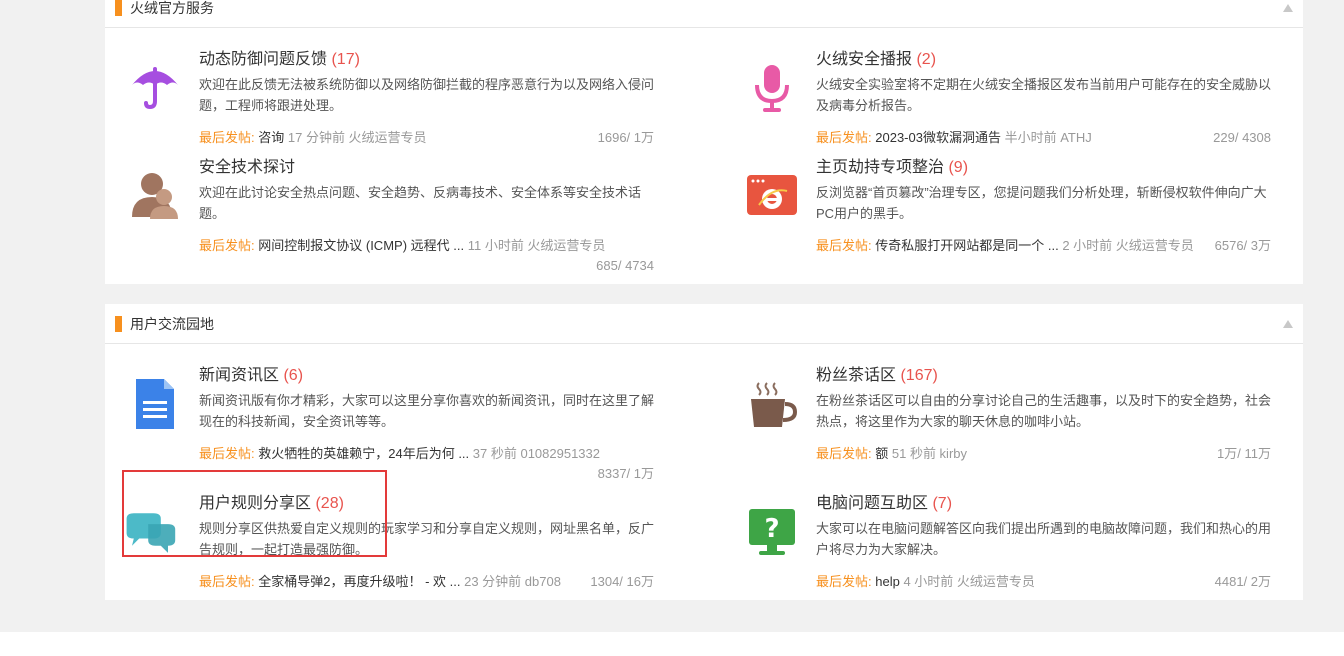 Image resolution: width=1344 pixels, height=656 pixels. What do you see at coordinates (155, 404) in the screenshot?
I see `document-icon` at bounding box center [155, 404].